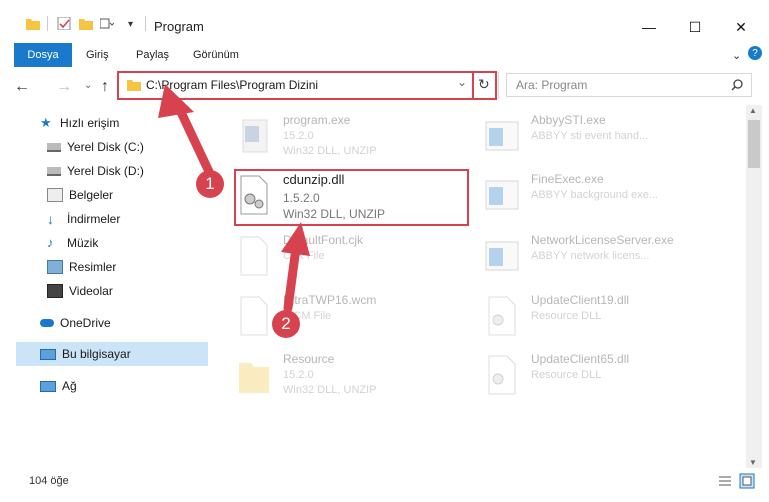 Image resolution: width=769 pixels, height=502 pixels. Describe the element at coordinates (50, 242) in the screenshot. I see `music-icon: ♪` at that location.